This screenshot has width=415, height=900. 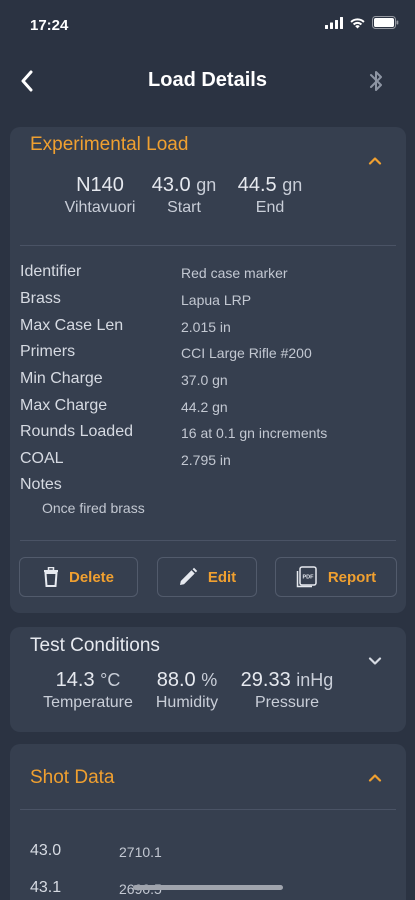 I want to click on shot-velocity: 2710.1, so click(x=140, y=852).